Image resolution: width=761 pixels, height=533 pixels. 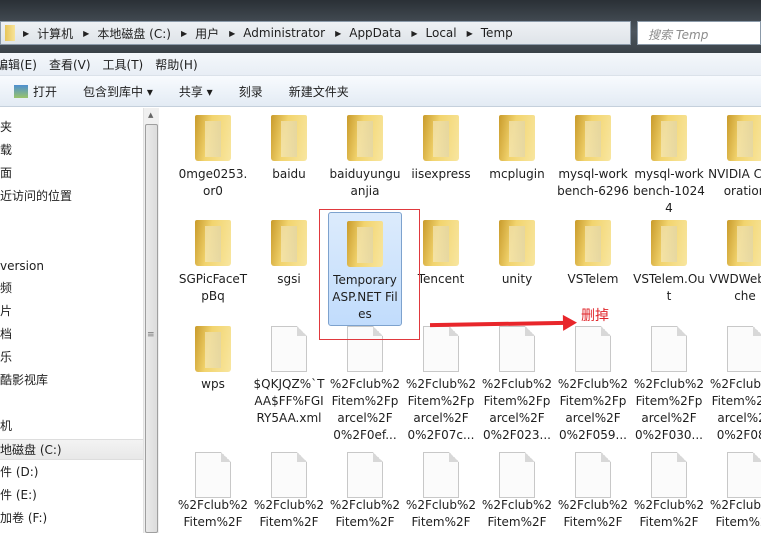 What do you see at coordinates (71, 380) in the screenshot?
I see `sidebar-item: 酷影视库` at bounding box center [71, 380].